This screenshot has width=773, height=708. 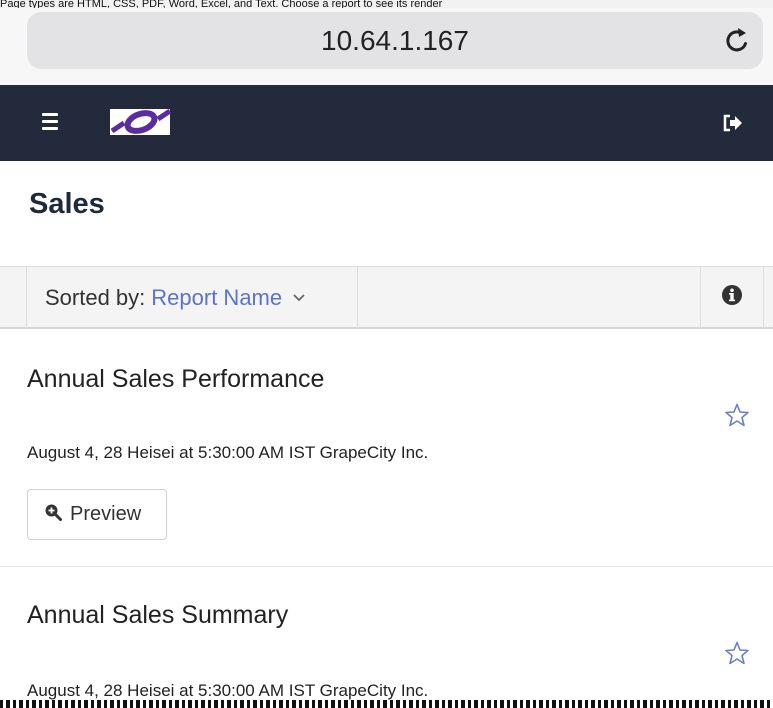 What do you see at coordinates (157, 615) in the screenshot?
I see `report-name: Annual Sales Summary` at bounding box center [157, 615].